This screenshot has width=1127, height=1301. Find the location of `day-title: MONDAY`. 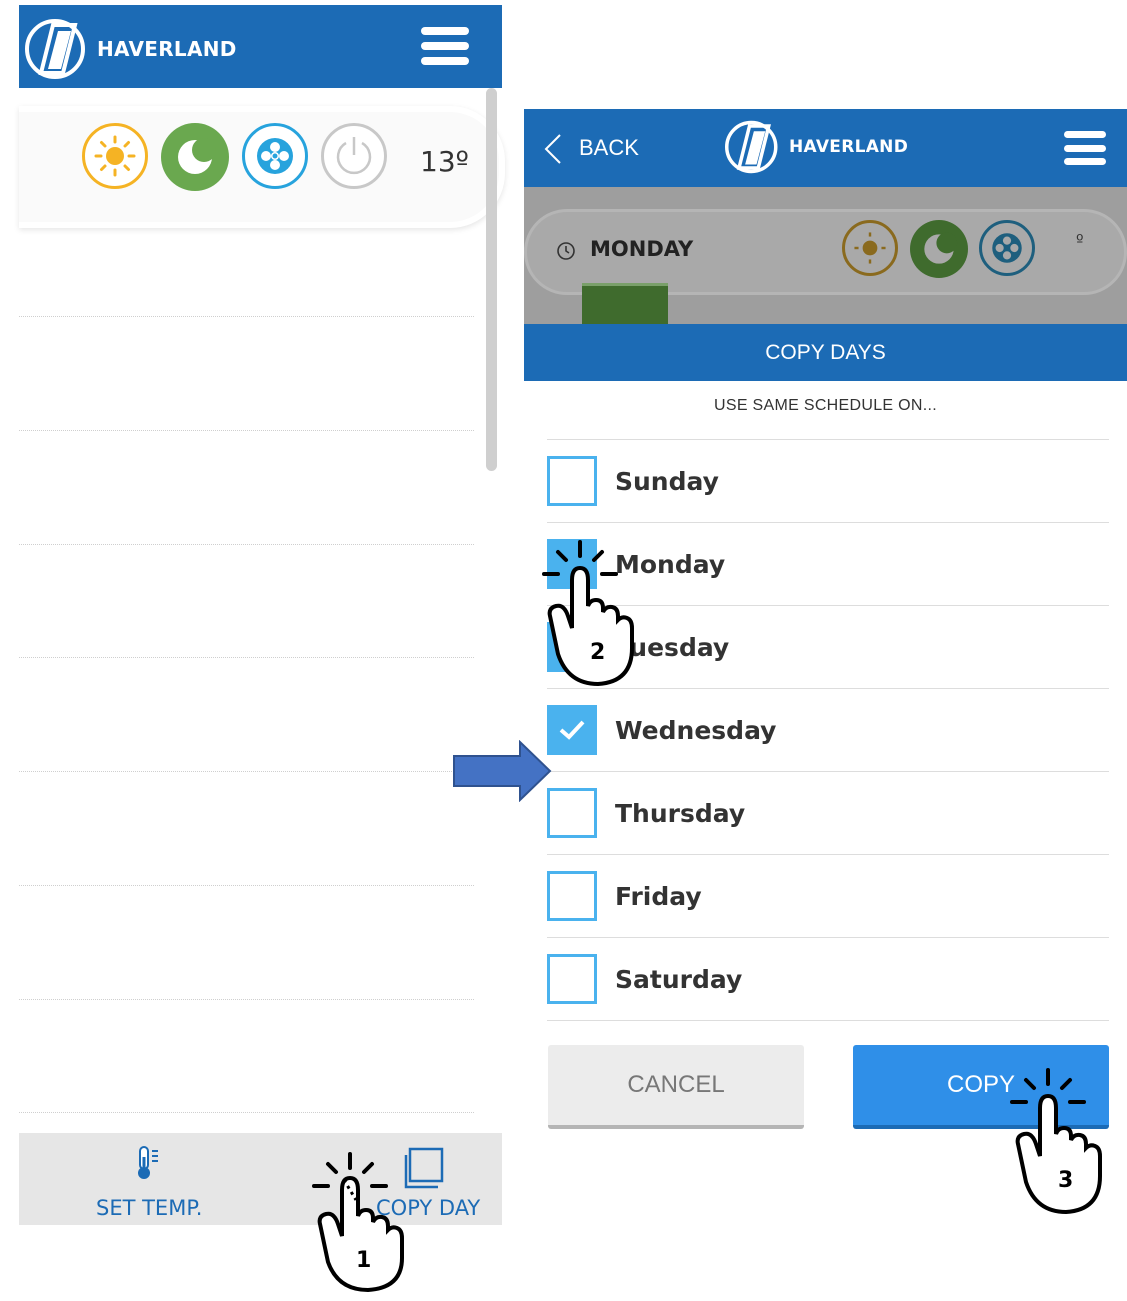

day-title: MONDAY is located at coordinates (642, 249).